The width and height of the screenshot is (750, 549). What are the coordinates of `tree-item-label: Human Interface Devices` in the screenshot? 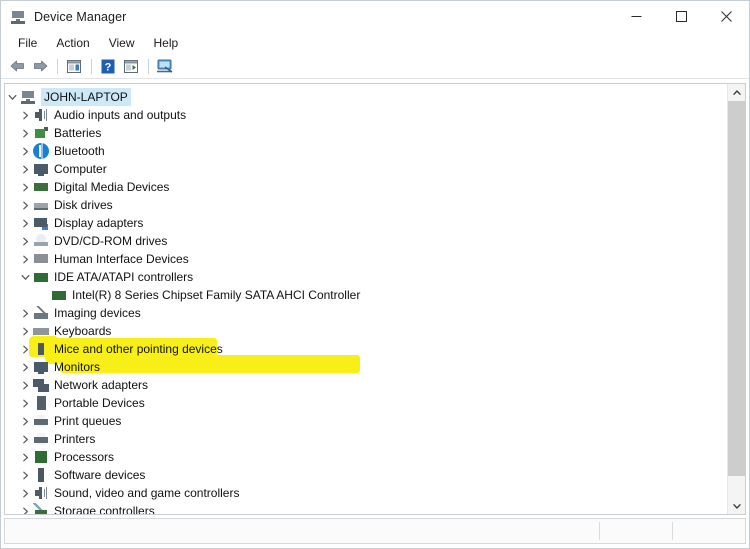 It's located at (121, 259).